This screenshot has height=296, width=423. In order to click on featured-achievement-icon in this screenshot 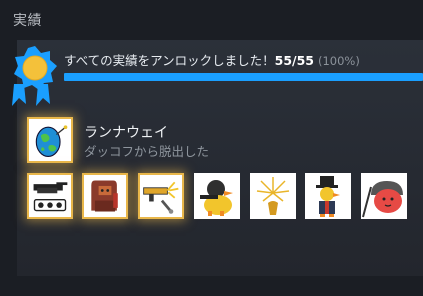, I will do `click(50, 140)`.